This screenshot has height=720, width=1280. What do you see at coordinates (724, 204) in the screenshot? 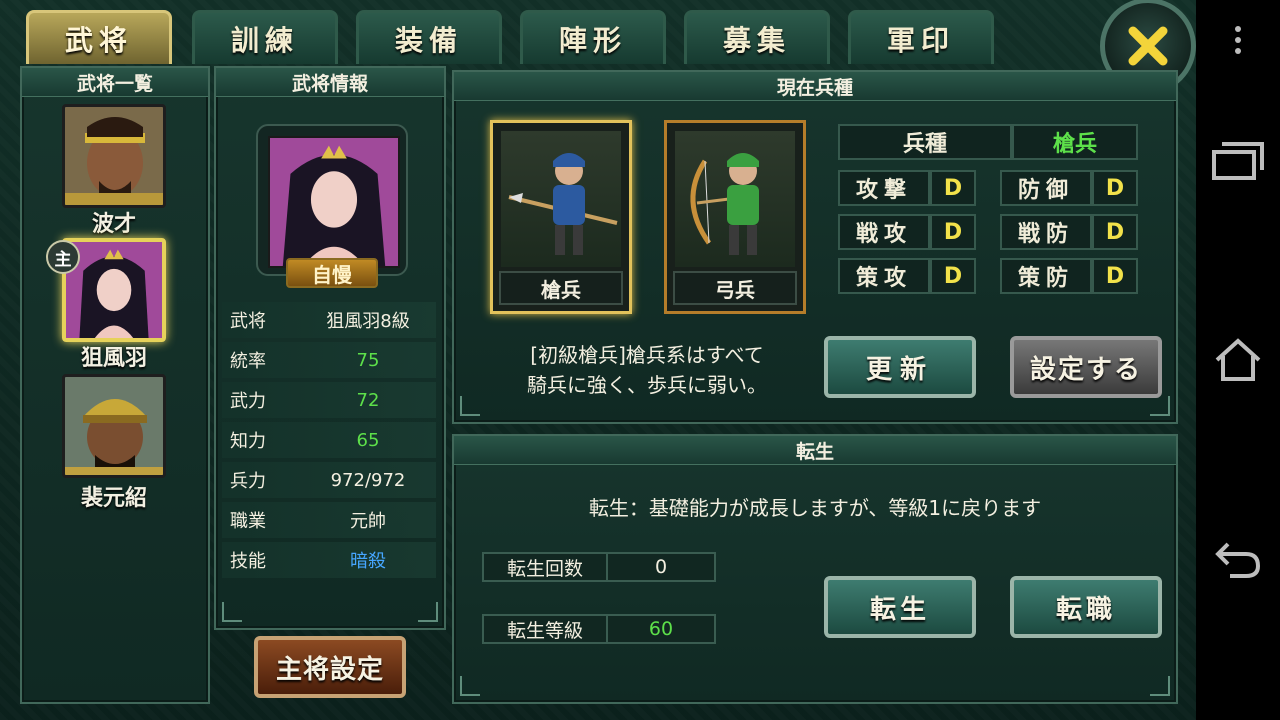
I see `archer-icon` at bounding box center [724, 204].